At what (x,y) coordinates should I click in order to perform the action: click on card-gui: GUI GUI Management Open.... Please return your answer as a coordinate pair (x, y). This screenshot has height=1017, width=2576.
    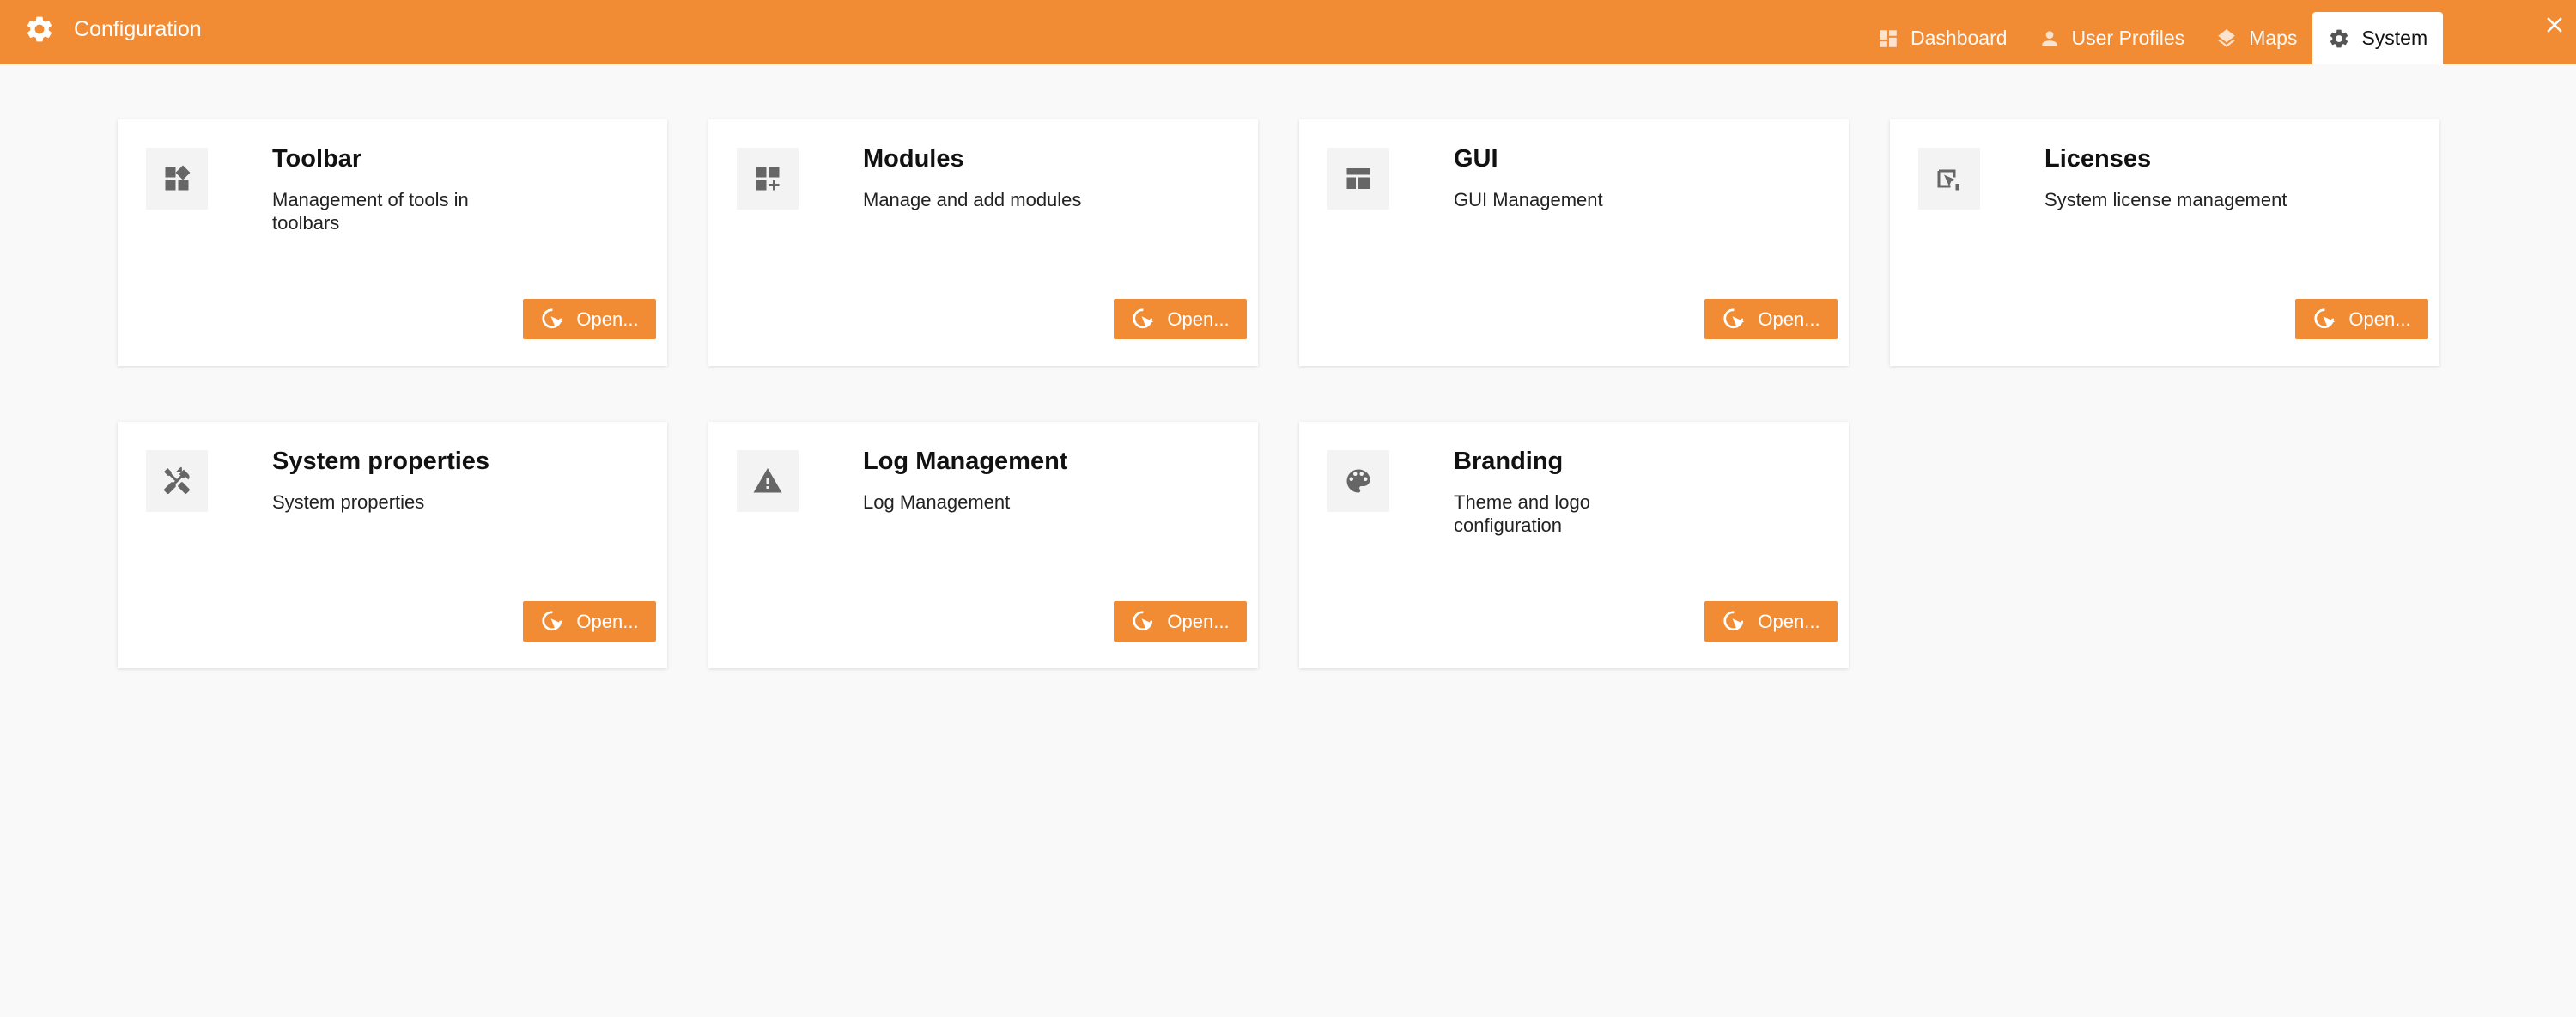
    Looking at the image, I should click on (1574, 242).